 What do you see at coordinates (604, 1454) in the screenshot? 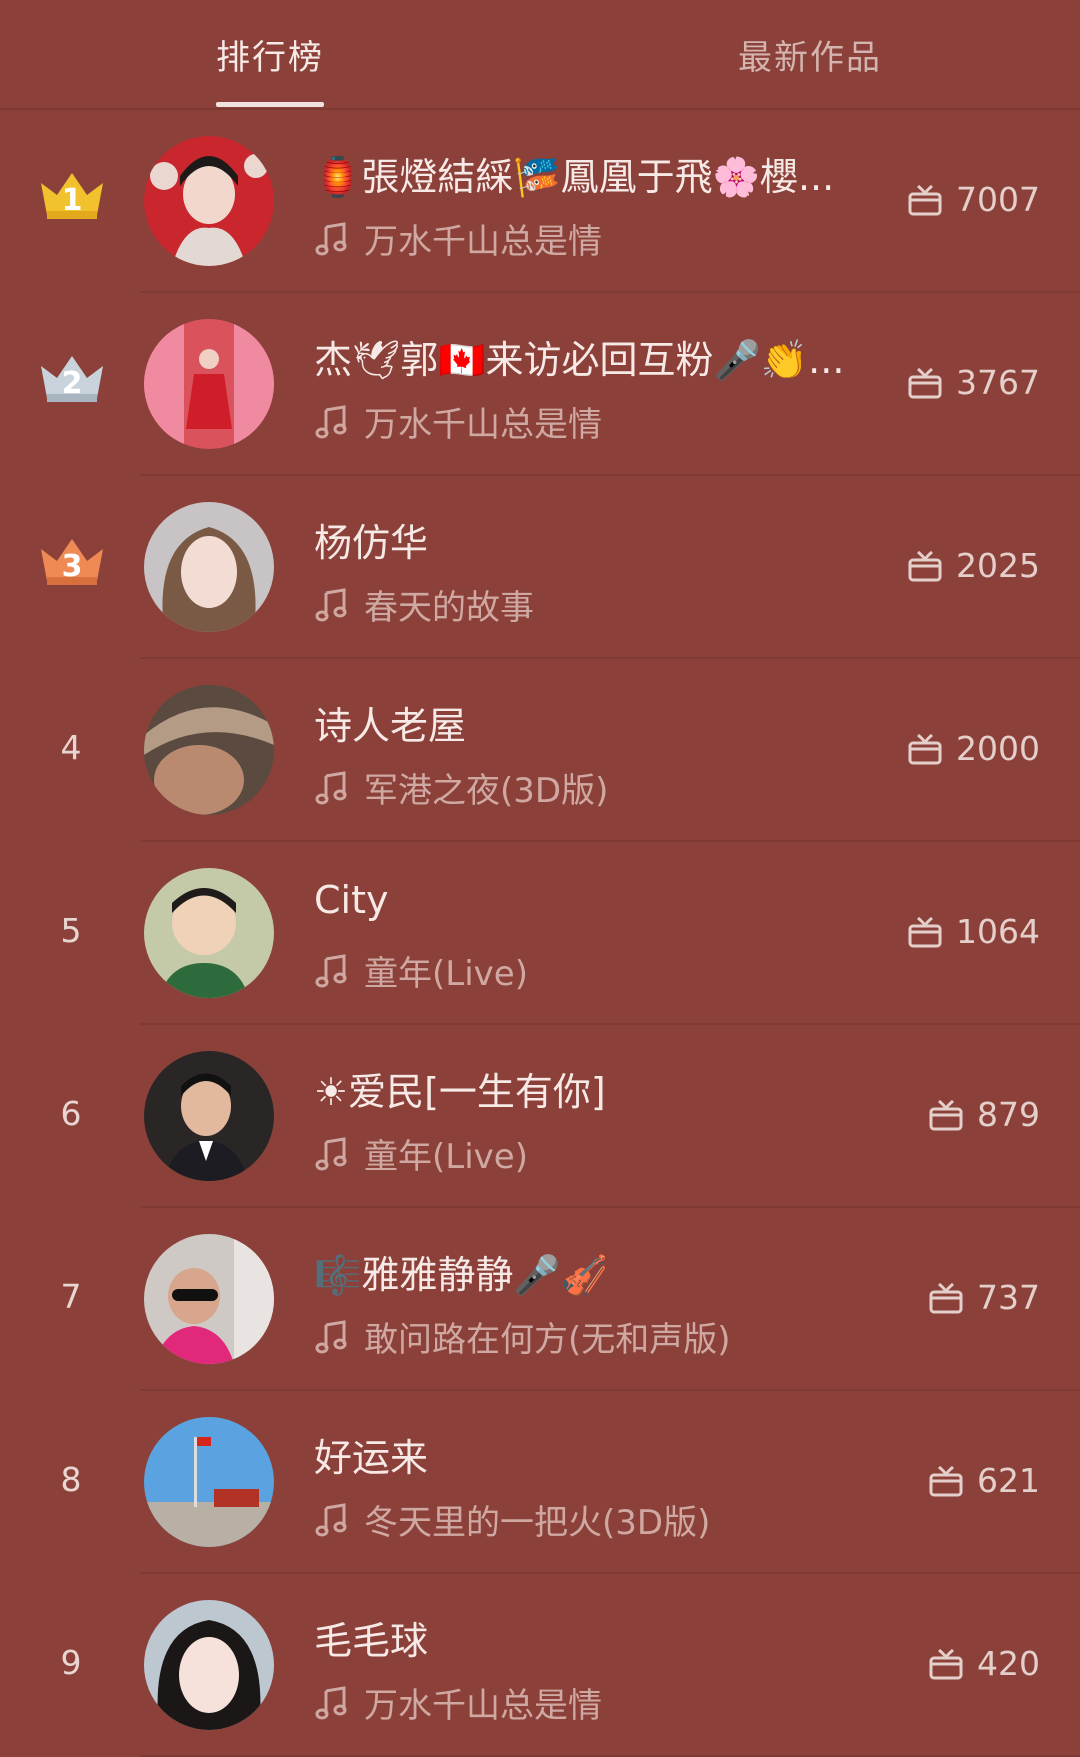
I see `user-name: 好运来` at bounding box center [604, 1454].